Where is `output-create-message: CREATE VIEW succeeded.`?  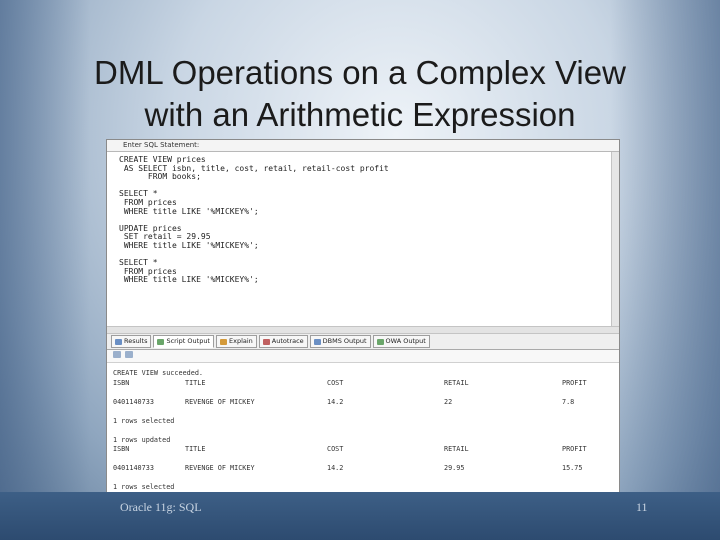 output-create-message: CREATE VIEW succeeded. is located at coordinates (158, 373).